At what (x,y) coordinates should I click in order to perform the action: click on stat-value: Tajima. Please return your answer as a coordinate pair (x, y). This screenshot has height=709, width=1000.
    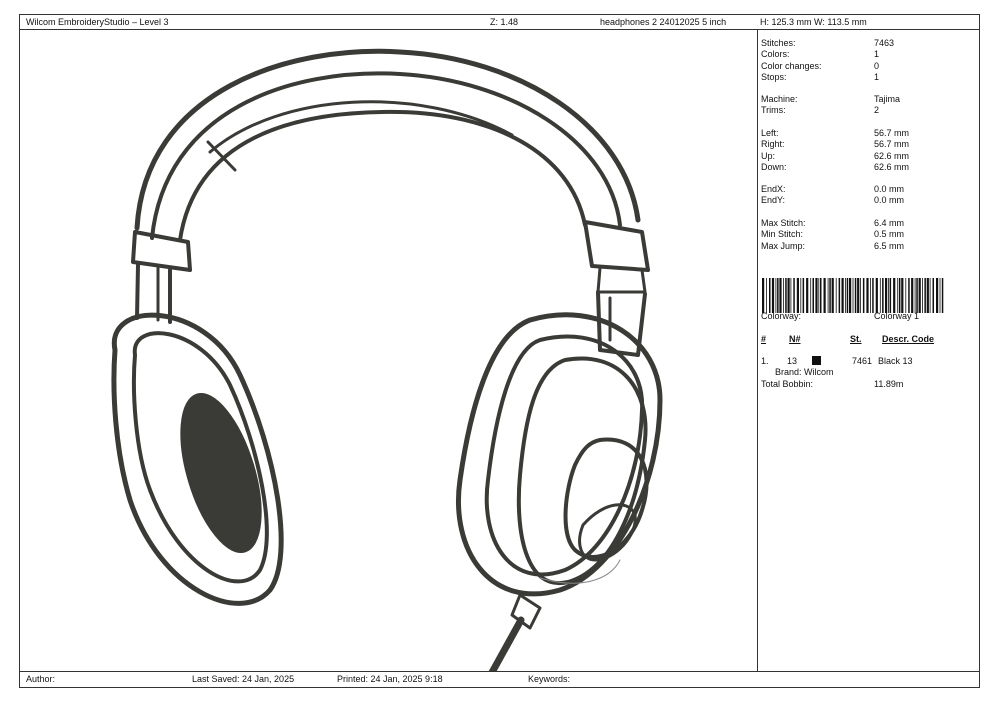
    Looking at the image, I should click on (887, 99).